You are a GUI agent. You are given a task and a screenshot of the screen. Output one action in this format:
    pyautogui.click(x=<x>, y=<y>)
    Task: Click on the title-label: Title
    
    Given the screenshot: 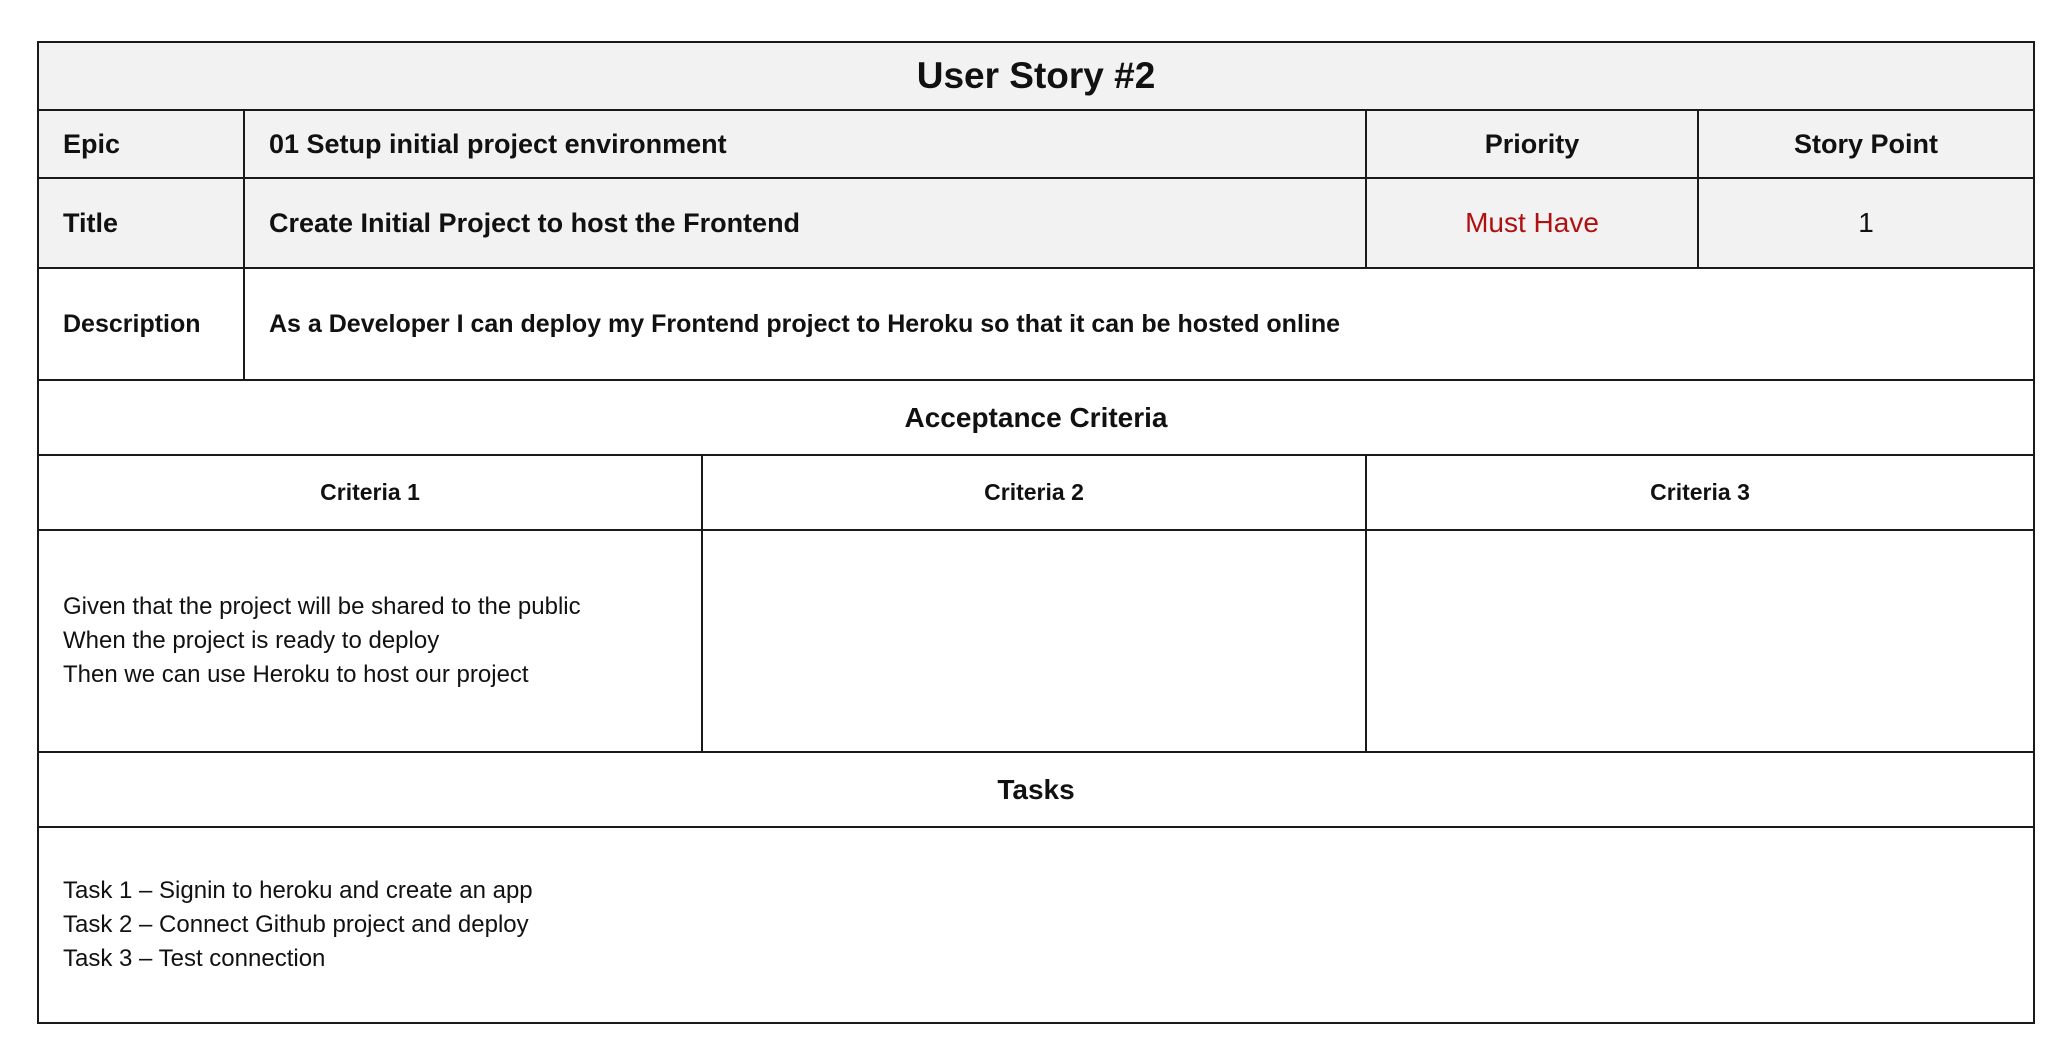 What is the action you would take?
    pyautogui.click(x=141, y=223)
    